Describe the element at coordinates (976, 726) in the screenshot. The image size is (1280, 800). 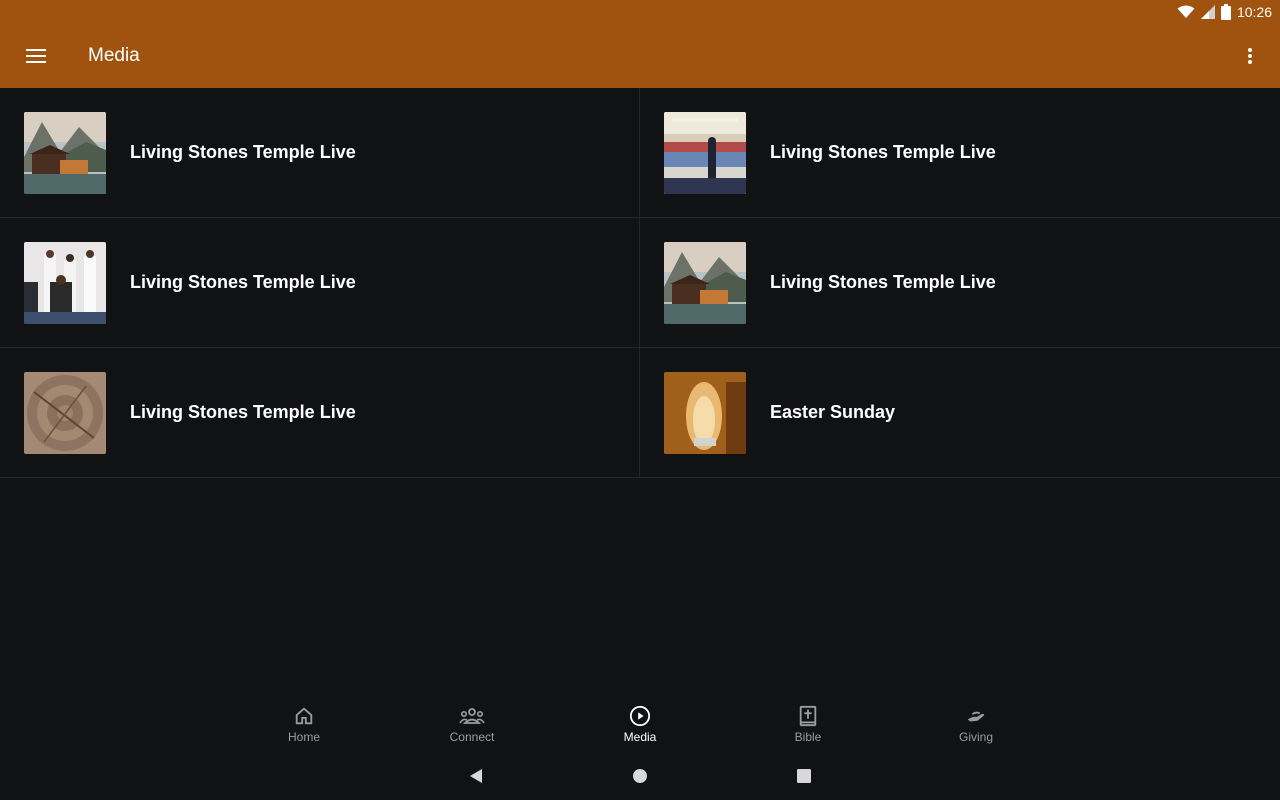
I see `nav-item-giving: Giving` at that location.